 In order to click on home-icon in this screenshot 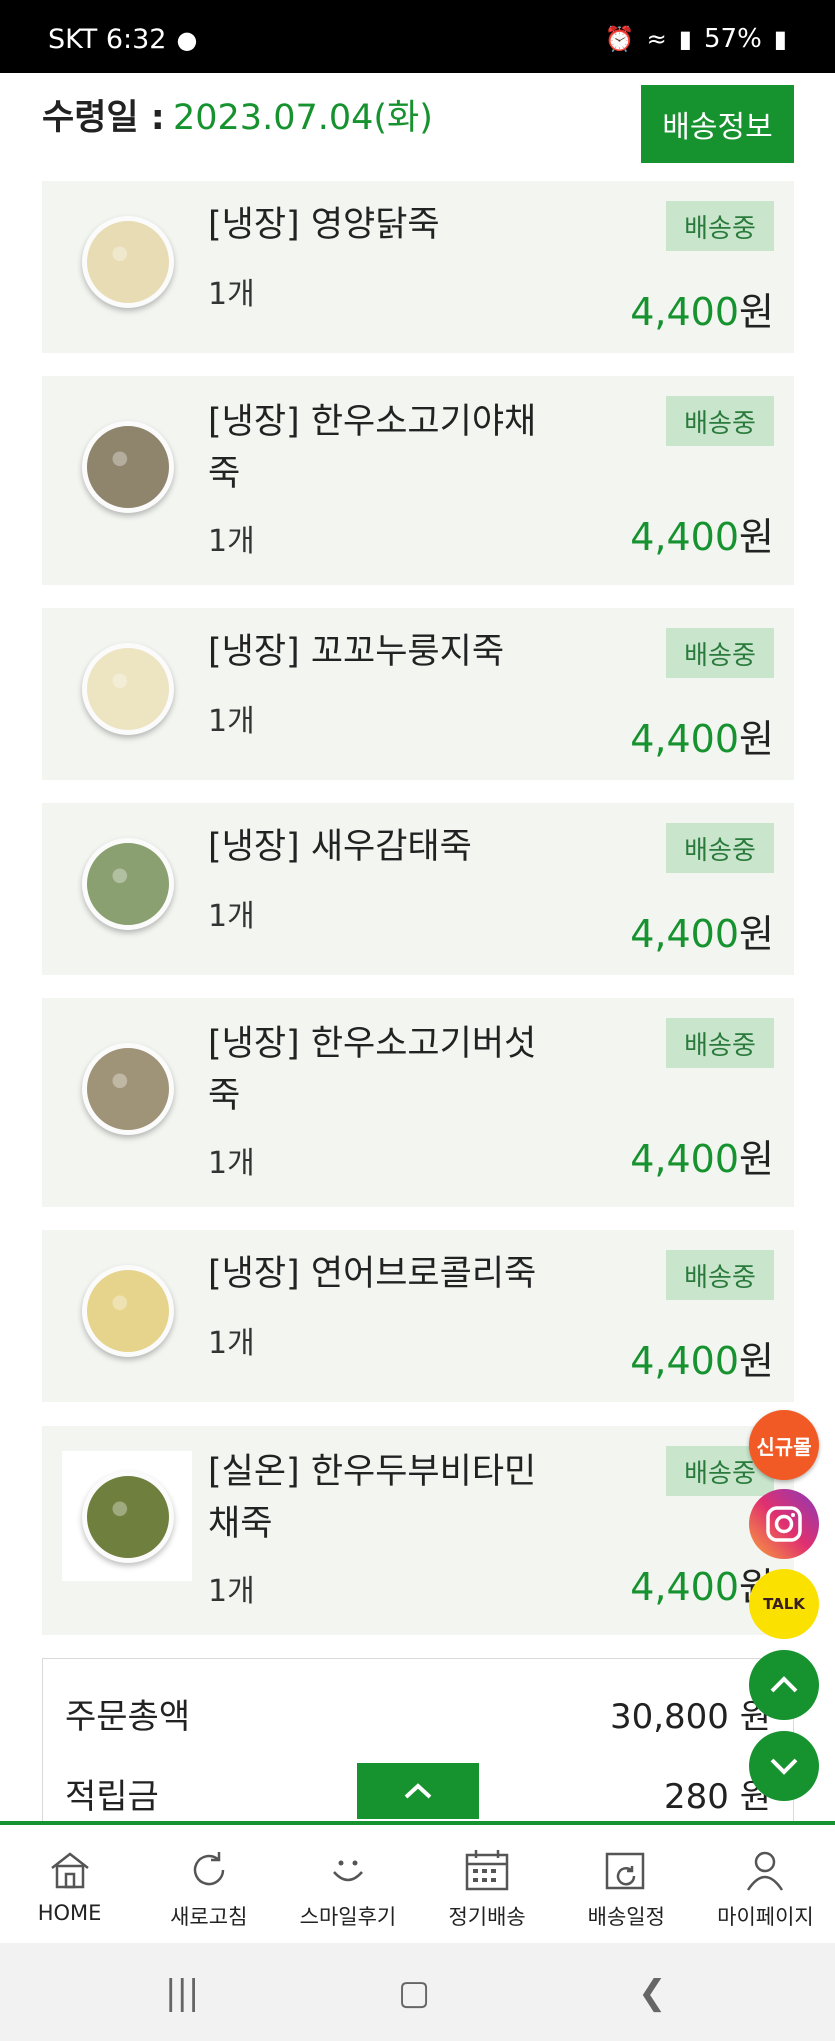, I will do `click(70, 1870)`.